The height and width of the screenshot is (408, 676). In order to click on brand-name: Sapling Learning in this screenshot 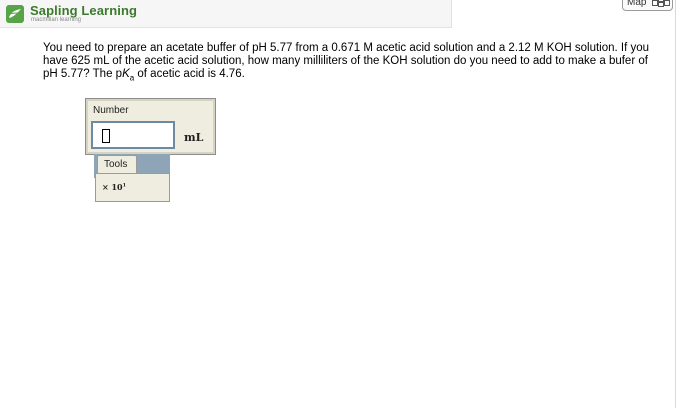, I will do `click(84, 10)`.